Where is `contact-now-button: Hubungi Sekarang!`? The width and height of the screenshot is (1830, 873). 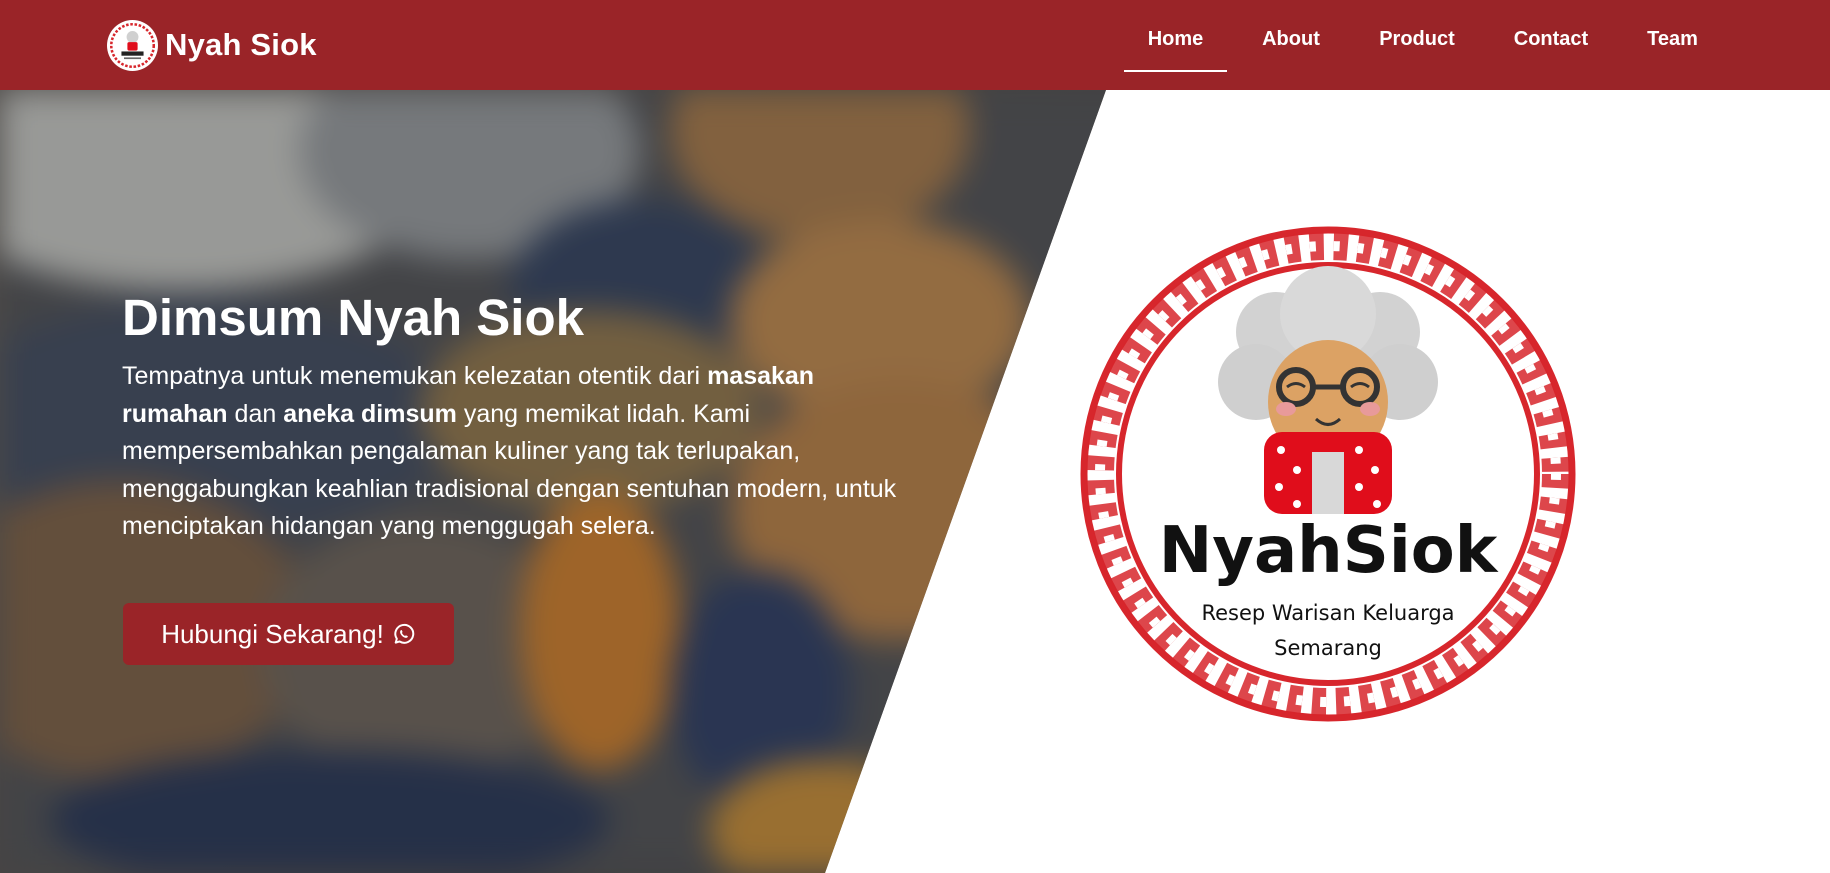
contact-now-button: Hubungi Sekarang! is located at coordinates (288, 634).